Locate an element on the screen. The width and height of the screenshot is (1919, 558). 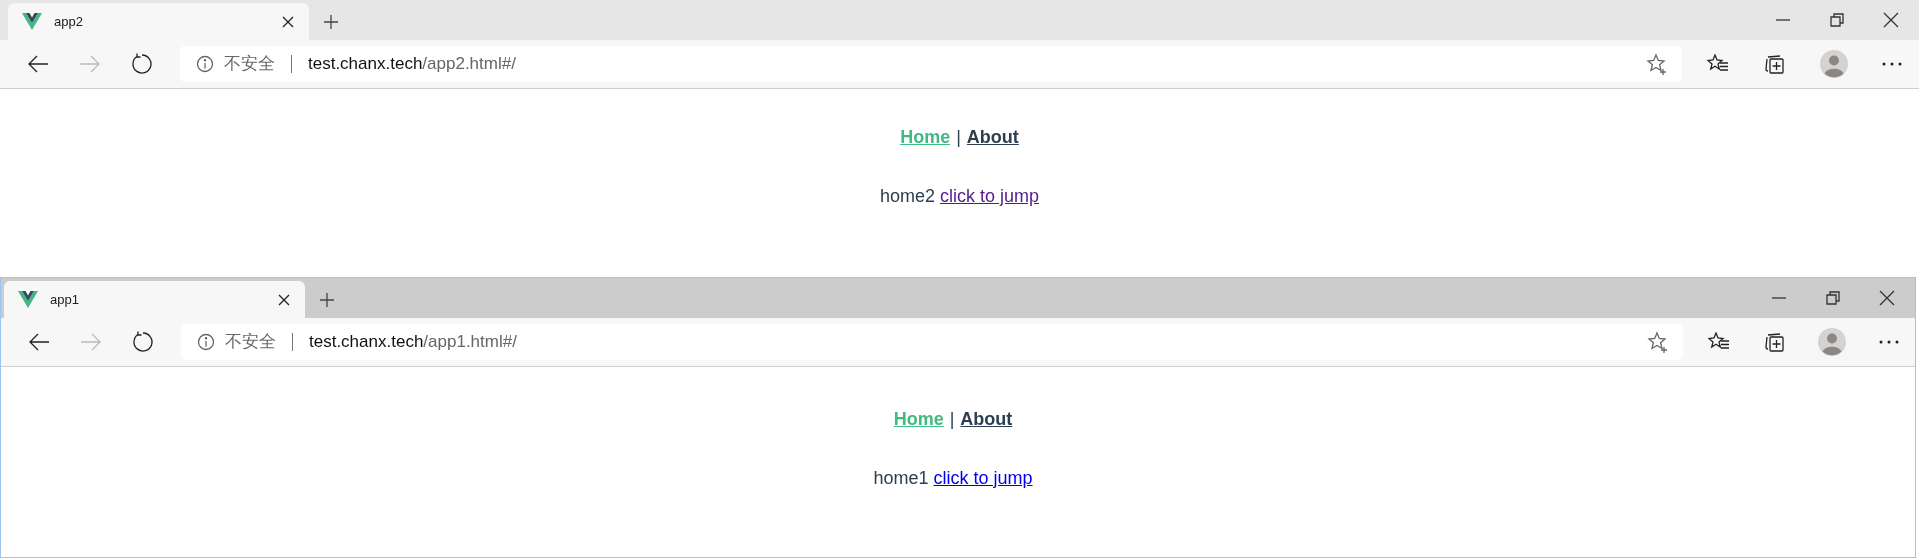
tab-title: app1 is located at coordinates (65, 299).